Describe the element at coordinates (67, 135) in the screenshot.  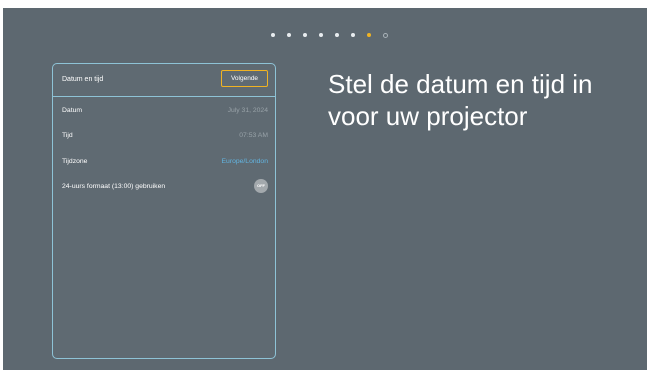
I see `time-label: Tijd` at that location.